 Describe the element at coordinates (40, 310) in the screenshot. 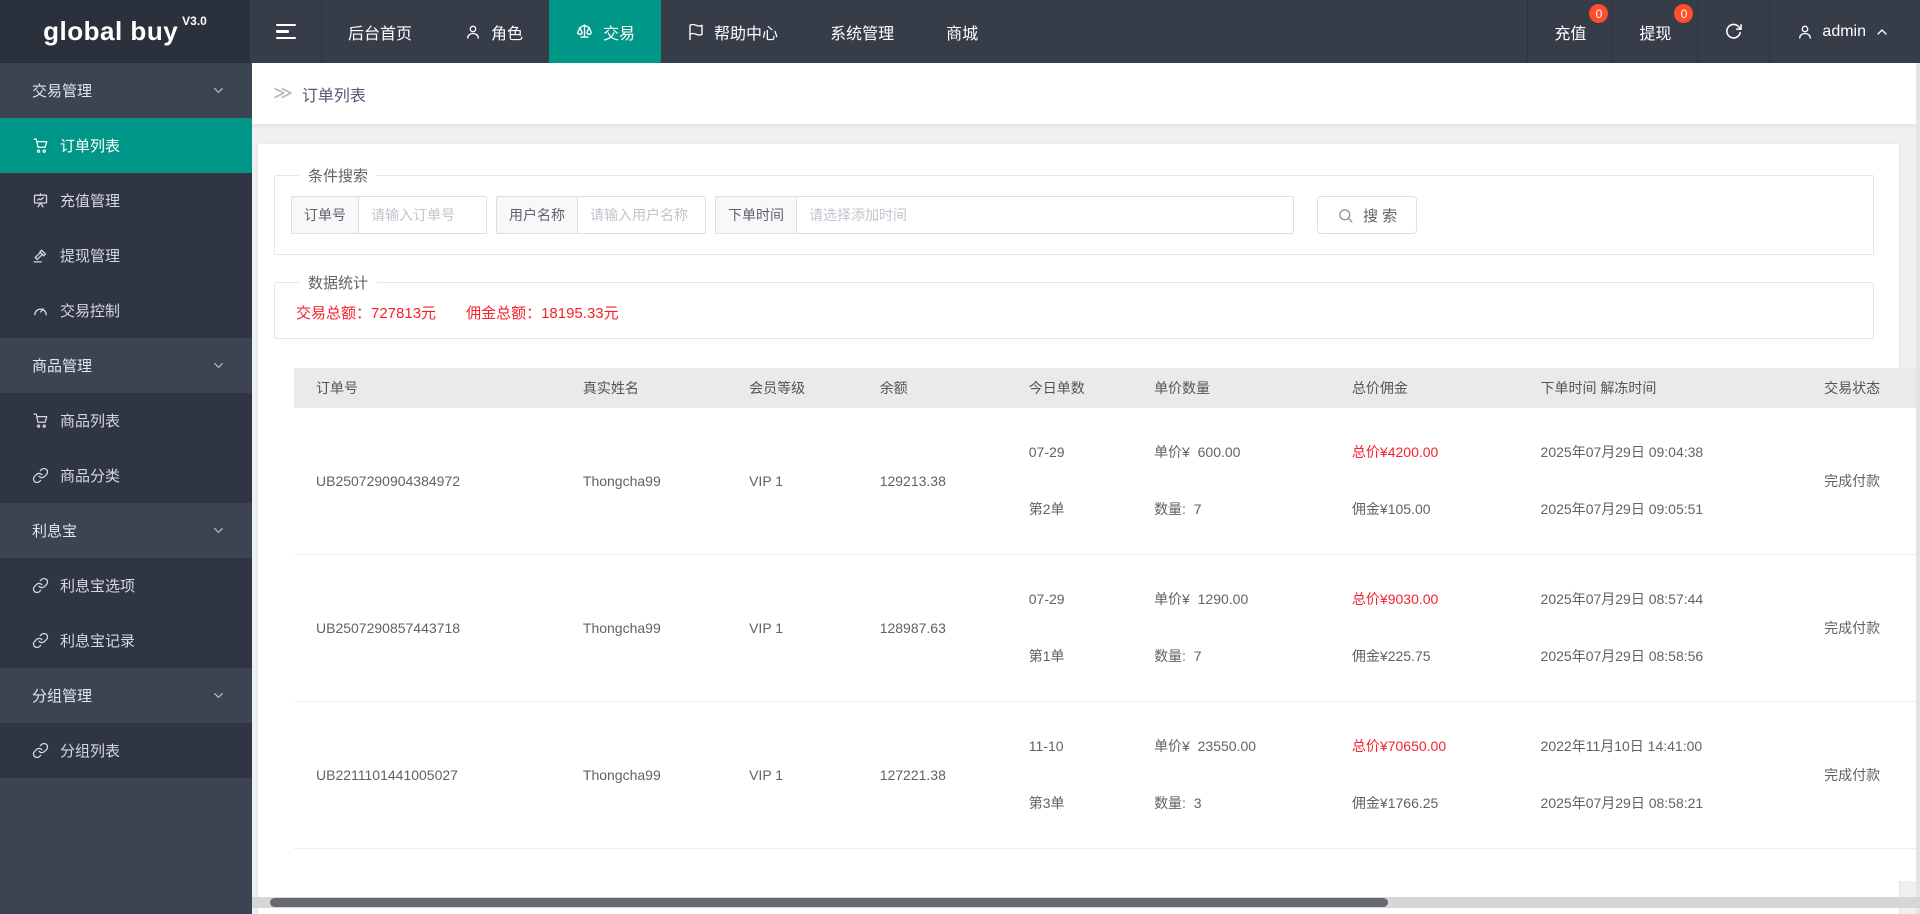

I see `gauge-icon` at that location.